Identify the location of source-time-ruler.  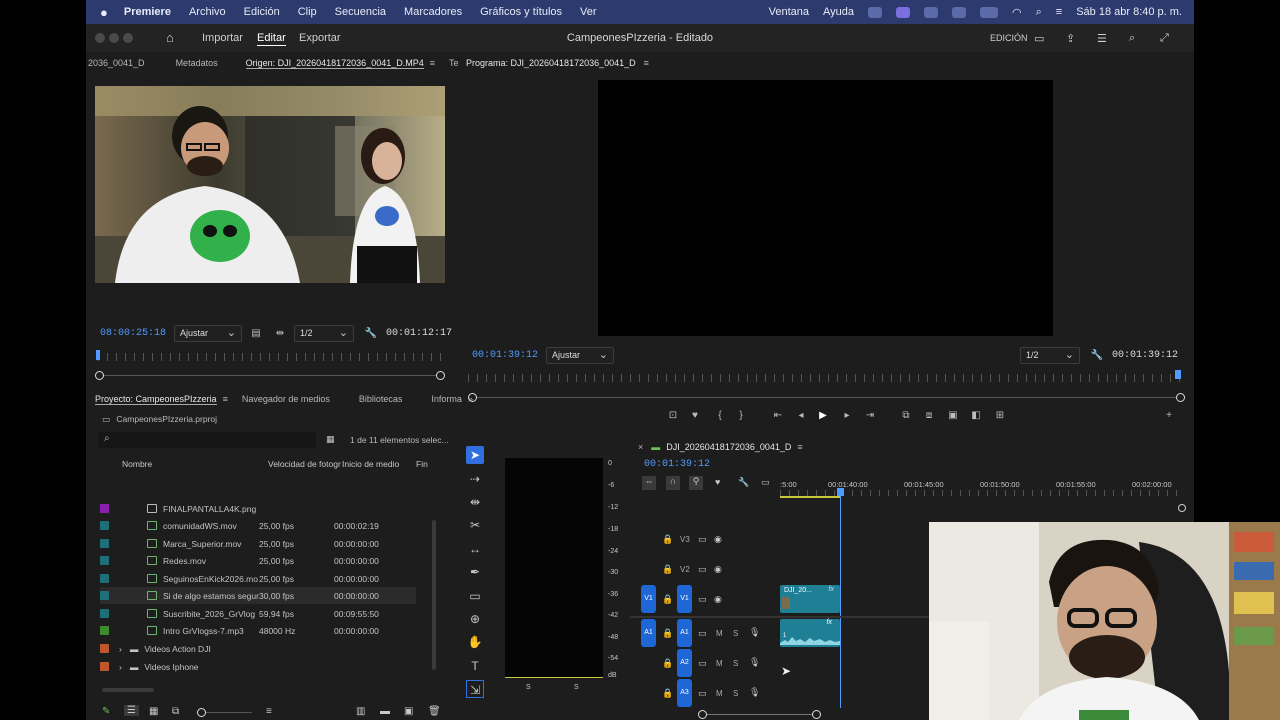
(271, 357).